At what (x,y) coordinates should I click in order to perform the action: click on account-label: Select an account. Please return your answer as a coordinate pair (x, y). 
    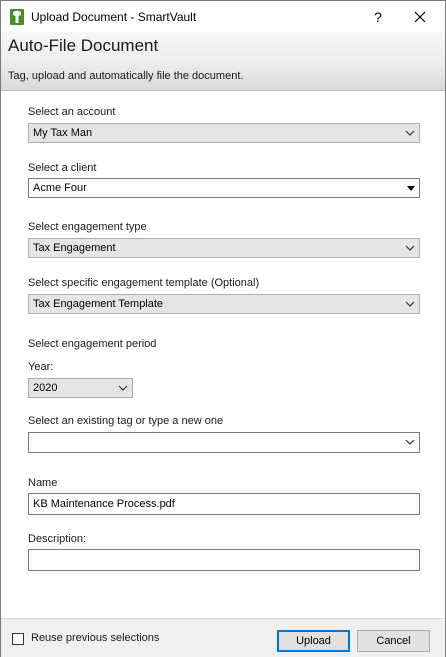
    Looking at the image, I should click on (72, 112).